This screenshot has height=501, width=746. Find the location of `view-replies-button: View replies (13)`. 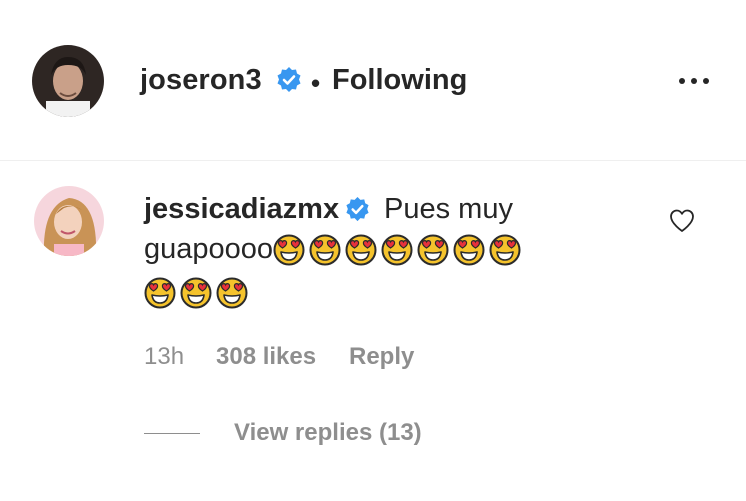

view-replies-button: View replies (13) is located at coordinates (328, 433).